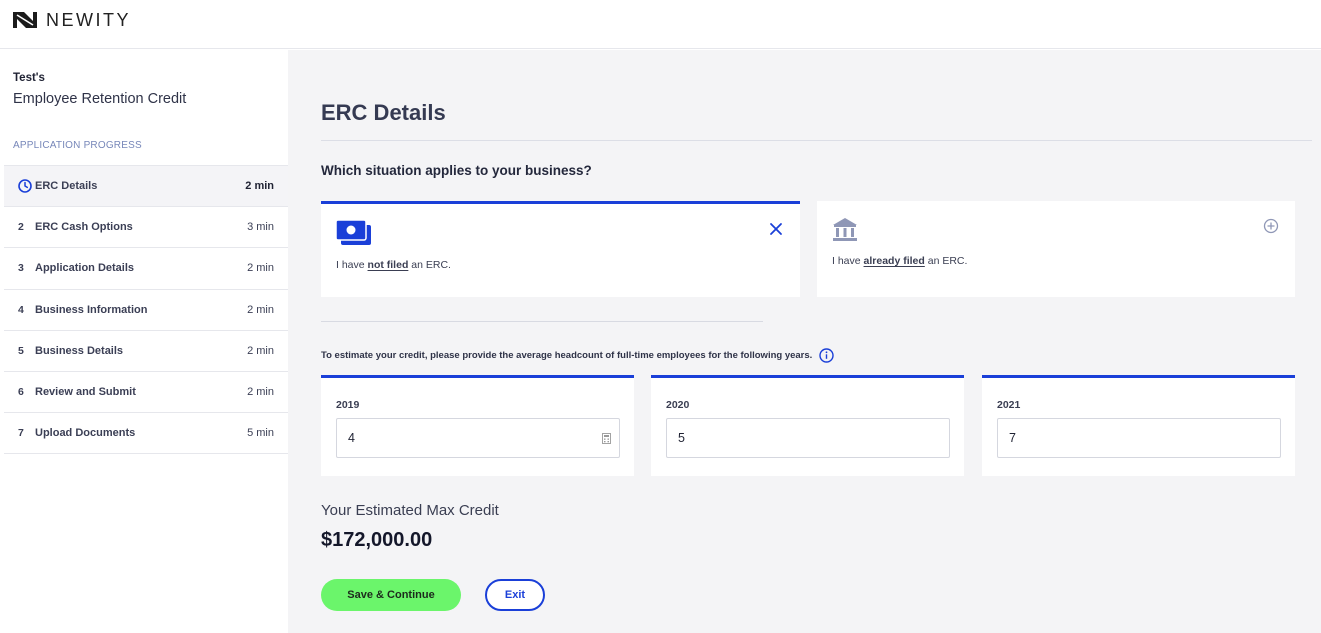  I want to click on info-icon, so click(827, 355).